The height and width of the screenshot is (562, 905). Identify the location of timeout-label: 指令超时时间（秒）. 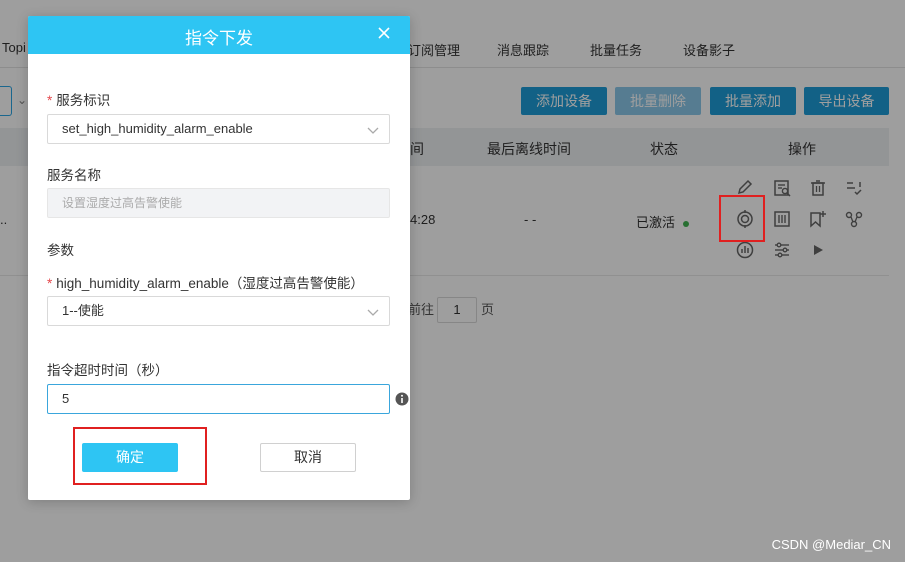
(108, 370).